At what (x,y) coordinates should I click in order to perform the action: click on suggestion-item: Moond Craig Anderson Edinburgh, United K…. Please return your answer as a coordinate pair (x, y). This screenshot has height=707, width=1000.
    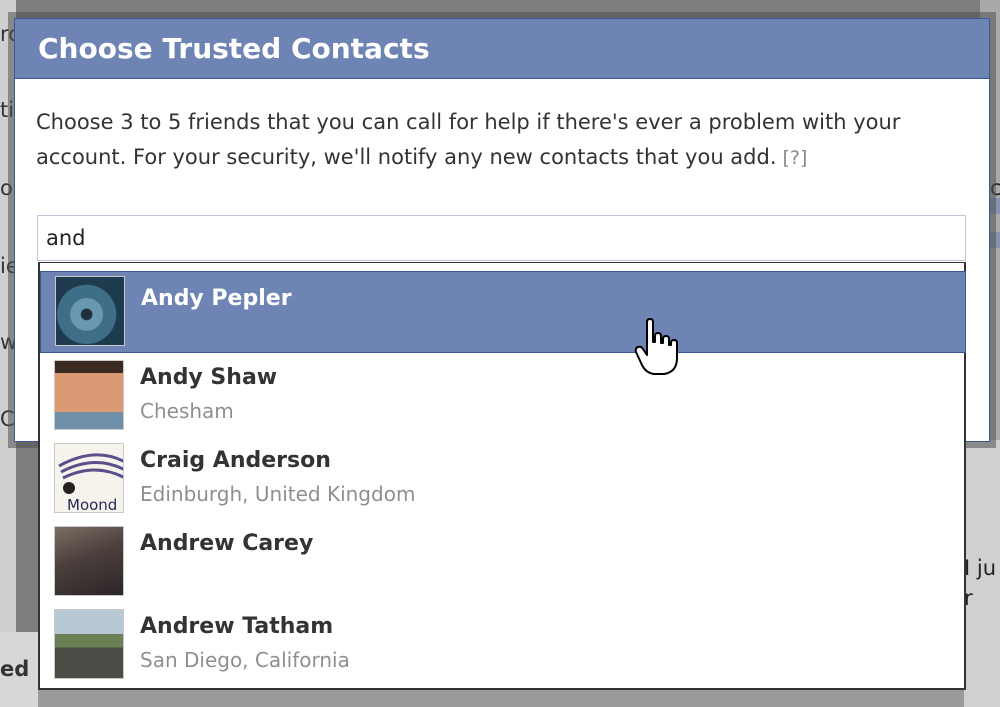
    Looking at the image, I should click on (503, 479).